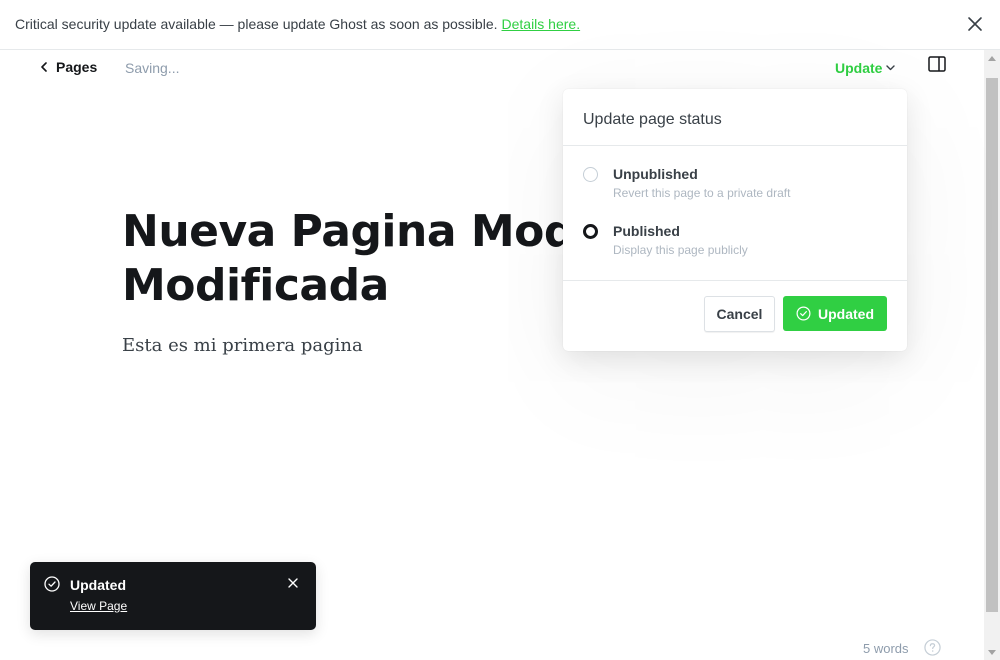  What do you see at coordinates (541, 24) in the screenshot?
I see `banner-details-link: Details here.` at bounding box center [541, 24].